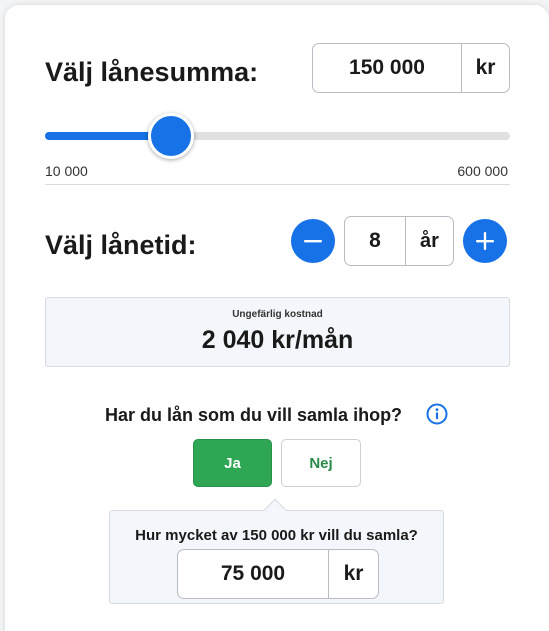 Image resolution: width=549 pixels, height=631 pixels. I want to click on slider-max-label: 600 000, so click(482, 171).